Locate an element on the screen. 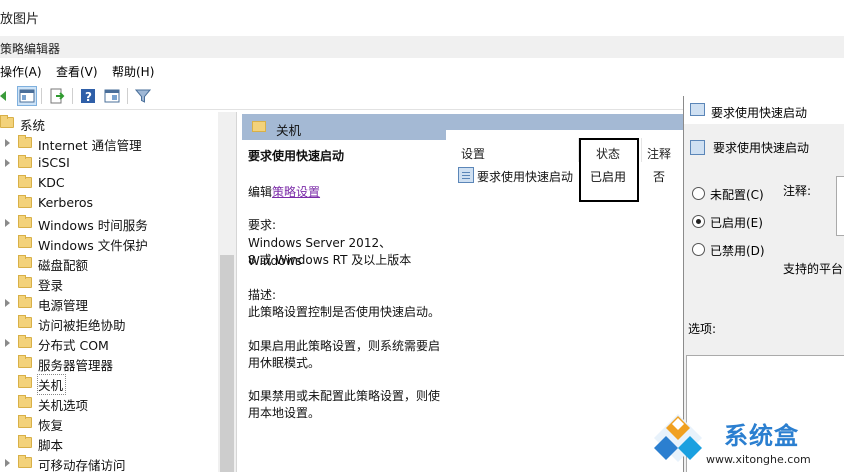  dialog-title: 要求使用快速启动 is located at coordinates (759, 113).